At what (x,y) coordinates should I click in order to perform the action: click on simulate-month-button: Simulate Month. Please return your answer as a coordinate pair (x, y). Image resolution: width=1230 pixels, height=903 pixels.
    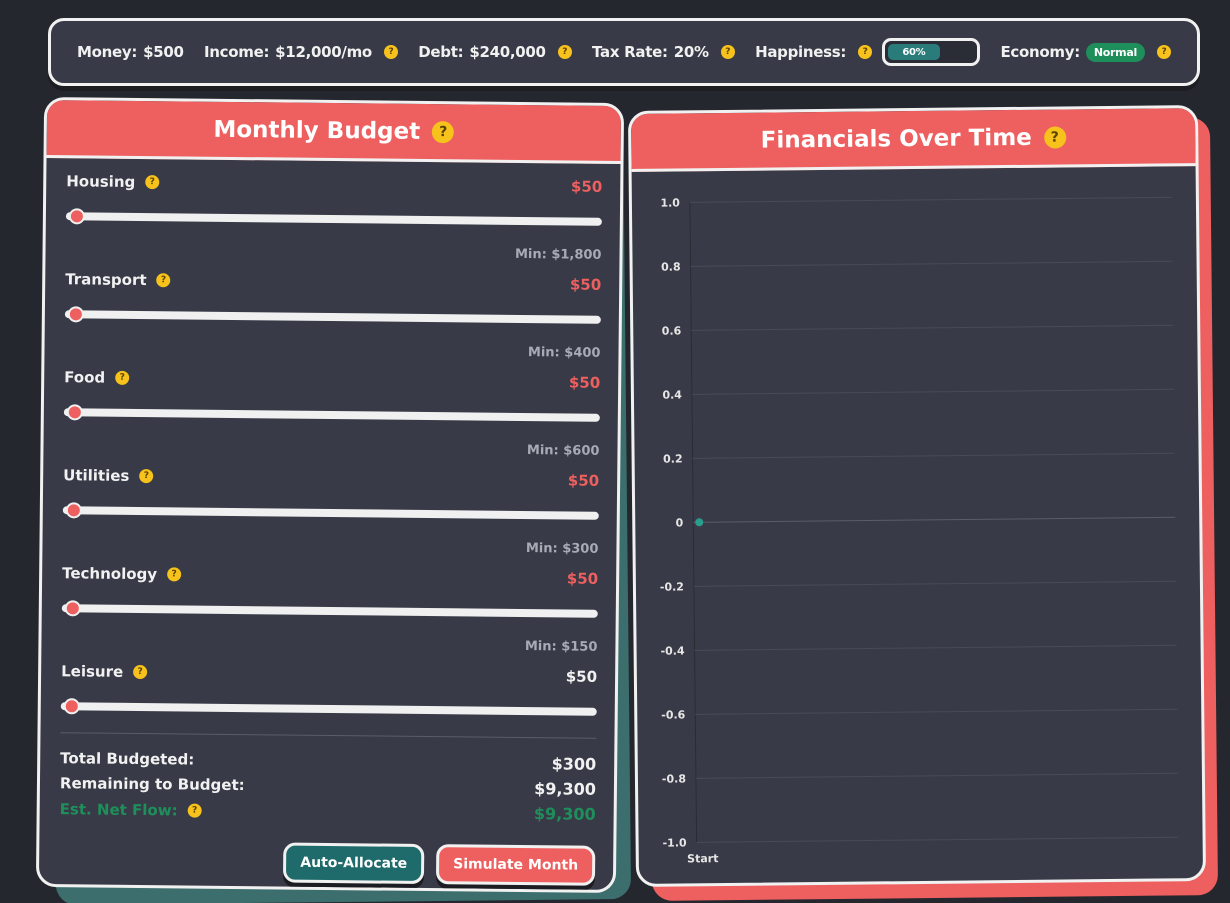
    Looking at the image, I should click on (516, 865).